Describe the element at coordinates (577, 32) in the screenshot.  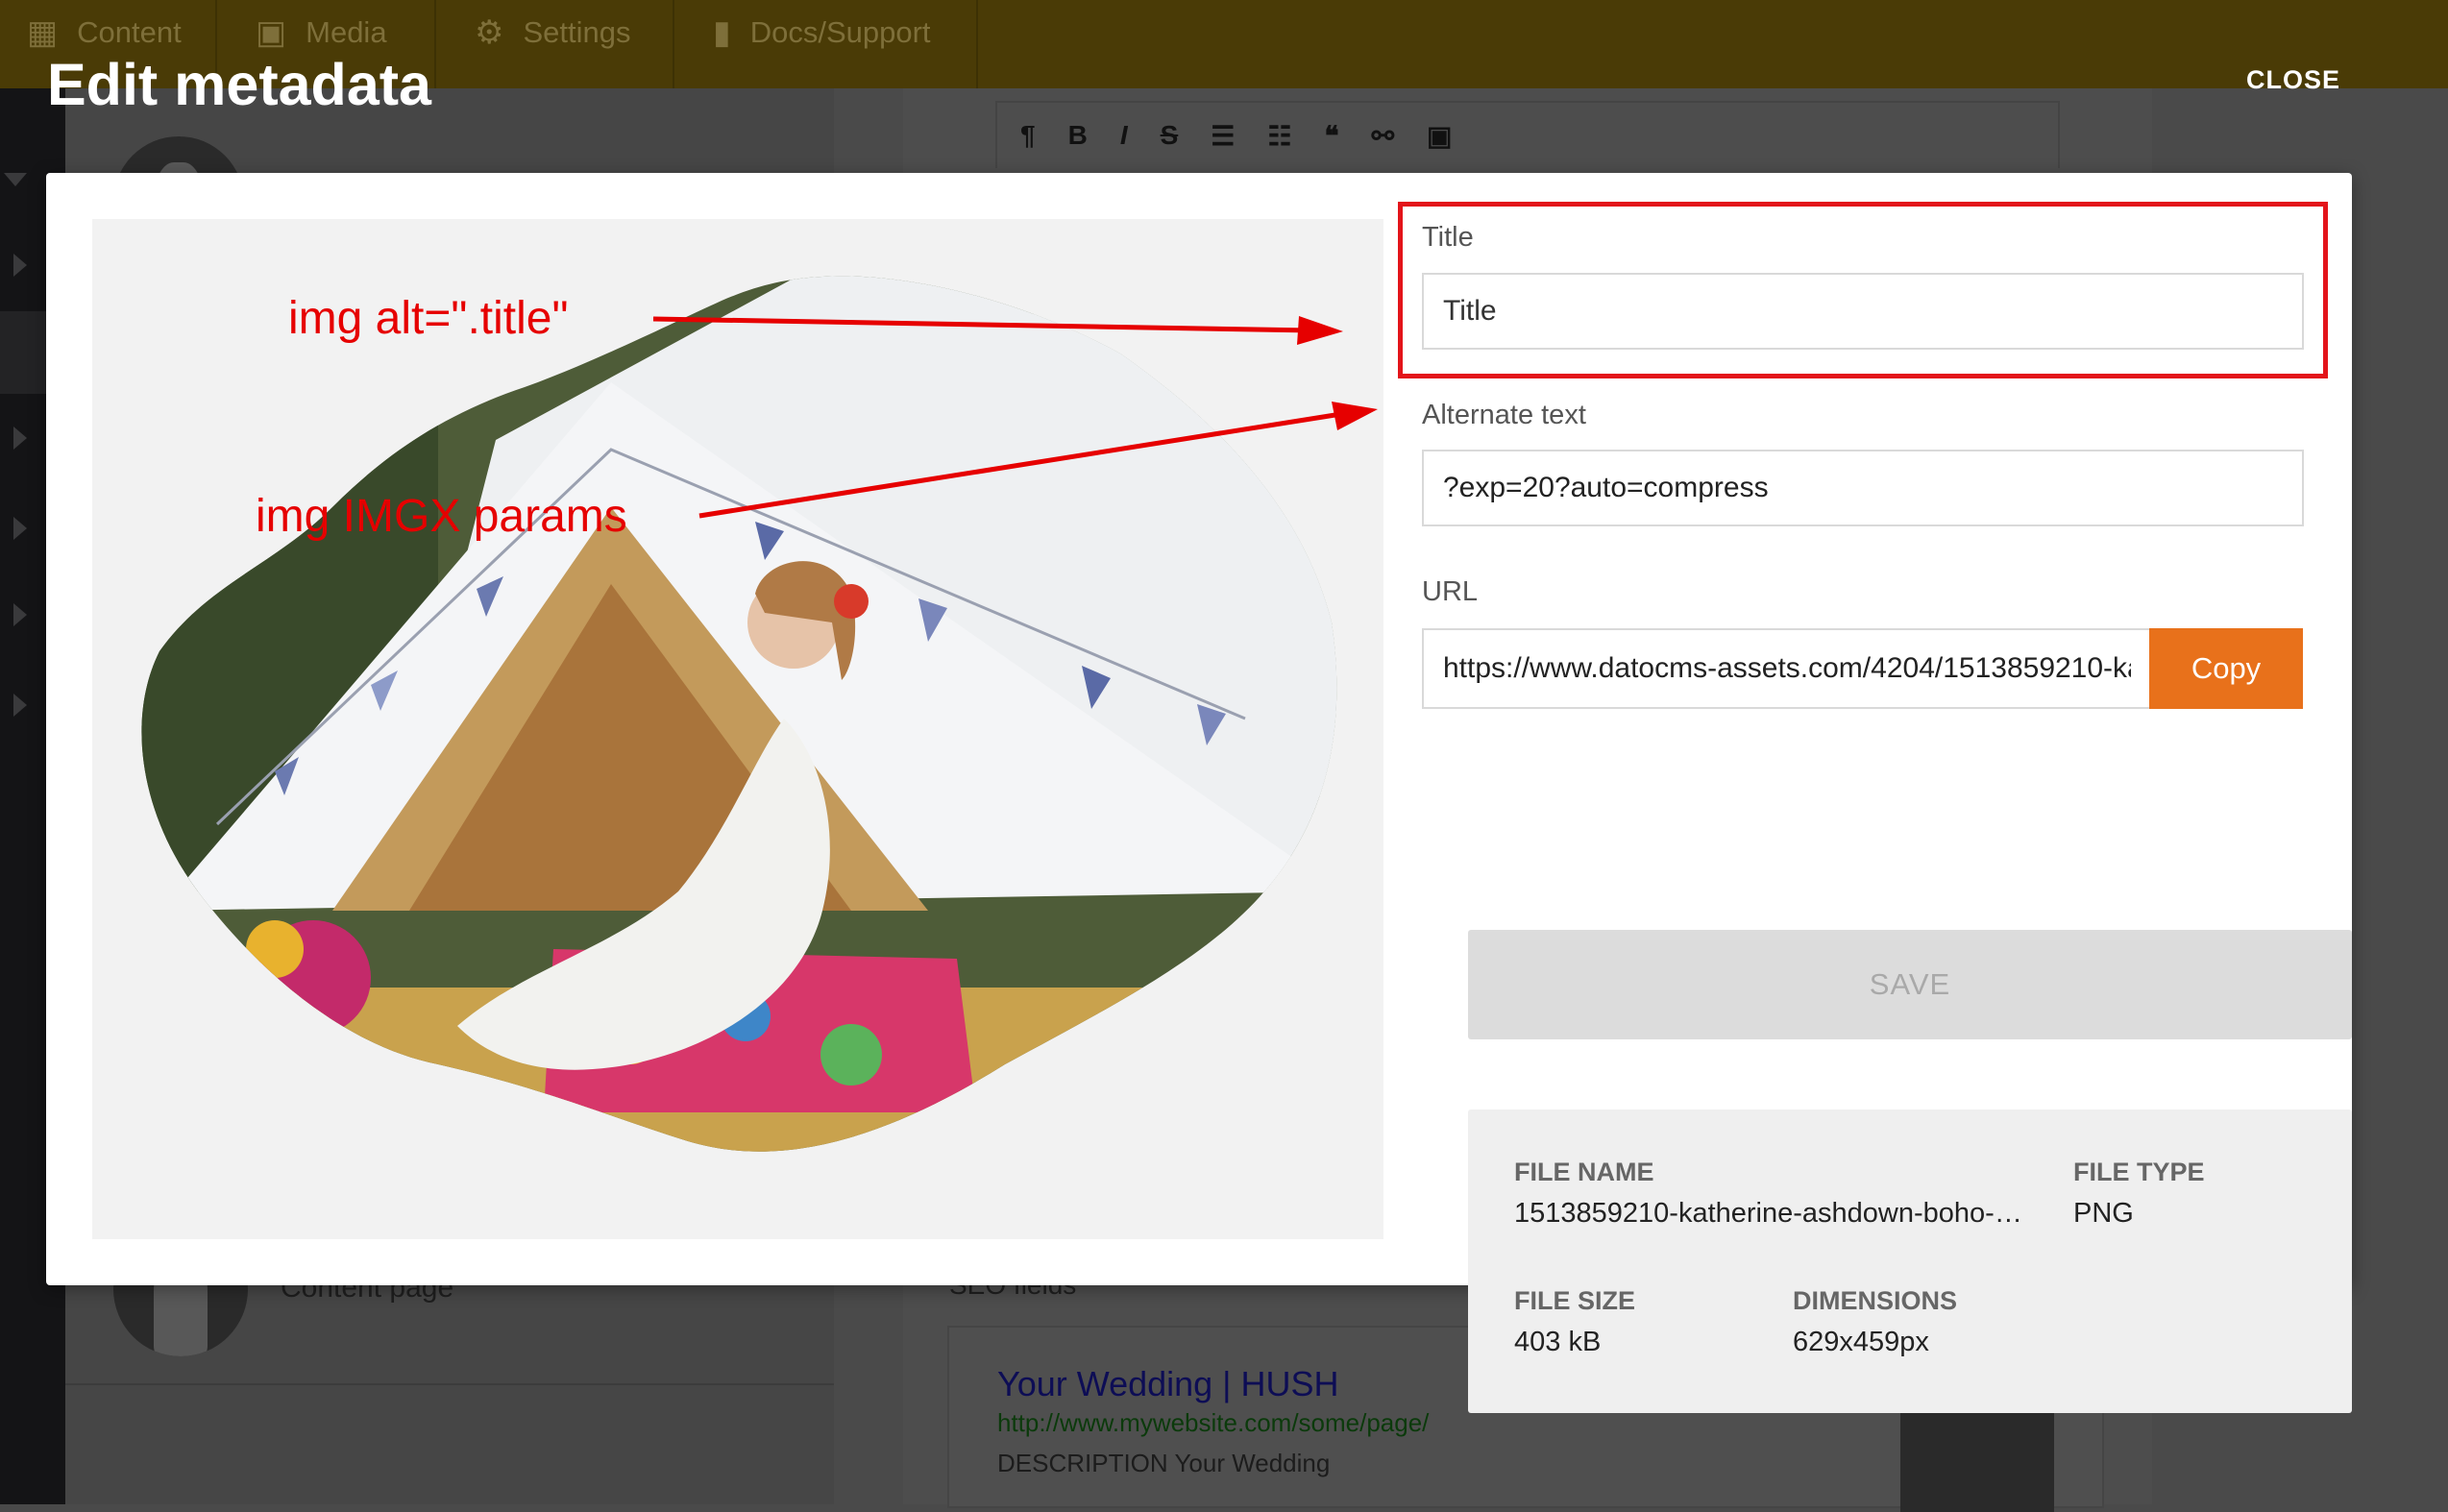
I see `nav-item-label: Settings` at that location.